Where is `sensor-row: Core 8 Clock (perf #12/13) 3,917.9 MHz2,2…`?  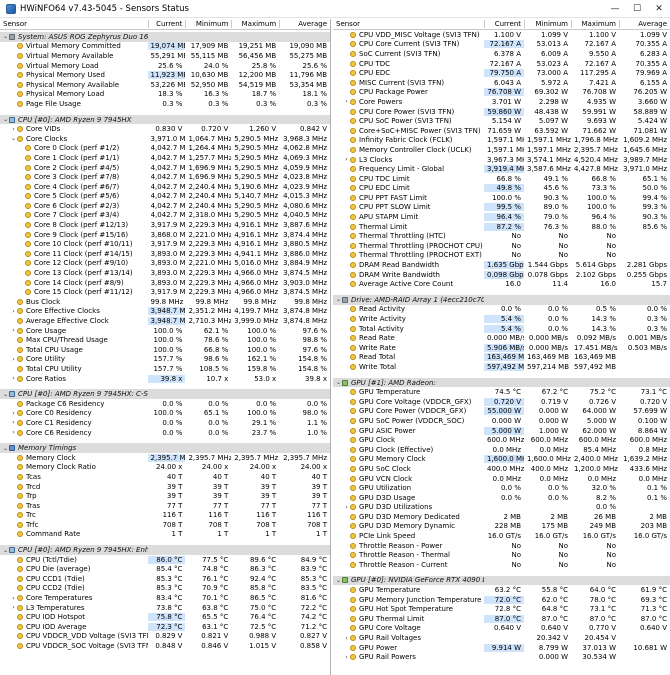
sensor-row: Core 8 Clock (perf #12/13) 3,917.9 MHz2,2… is located at coordinates (165, 225).